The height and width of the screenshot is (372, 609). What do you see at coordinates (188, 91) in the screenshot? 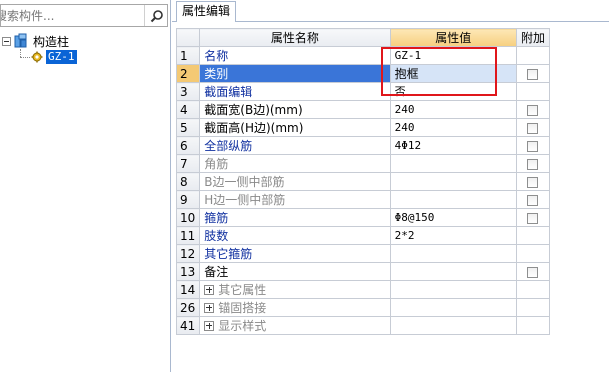
I see `row-number: 3` at bounding box center [188, 91].